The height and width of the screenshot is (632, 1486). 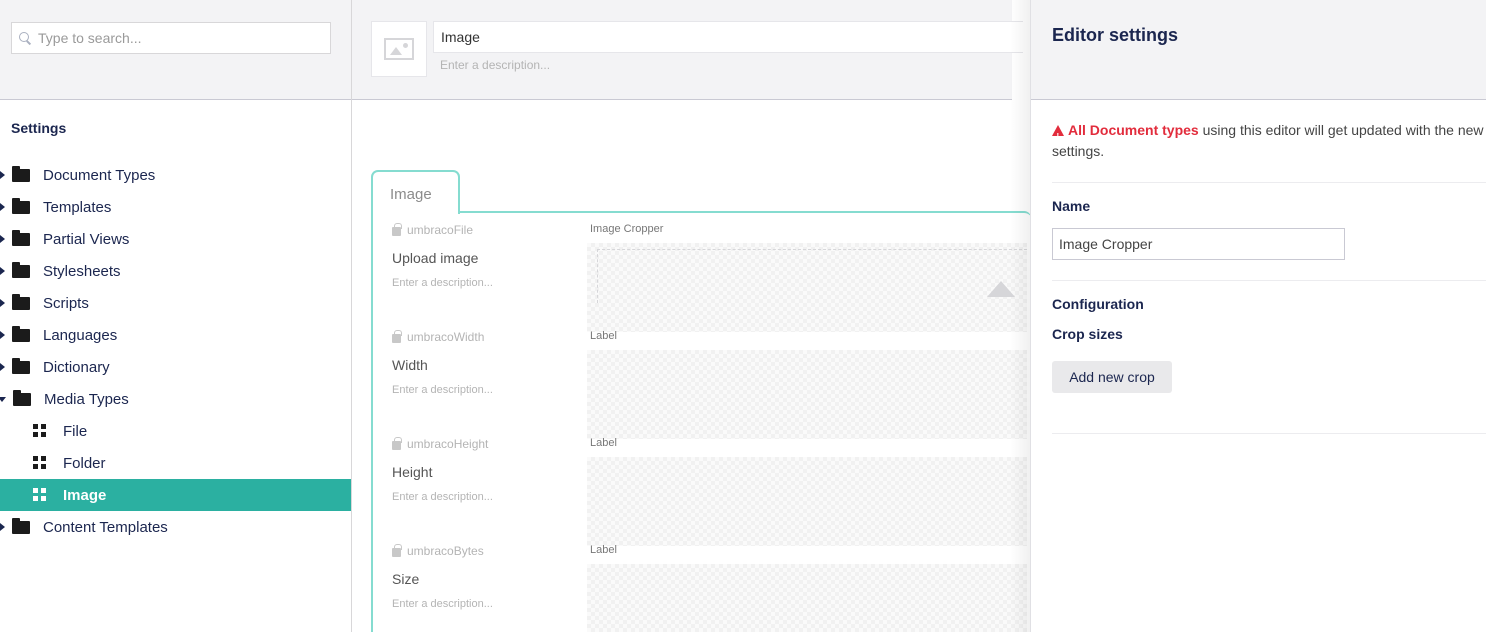 What do you see at coordinates (99, 175) in the screenshot?
I see `tree-item-label: Document Types` at bounding box center [99, 175].